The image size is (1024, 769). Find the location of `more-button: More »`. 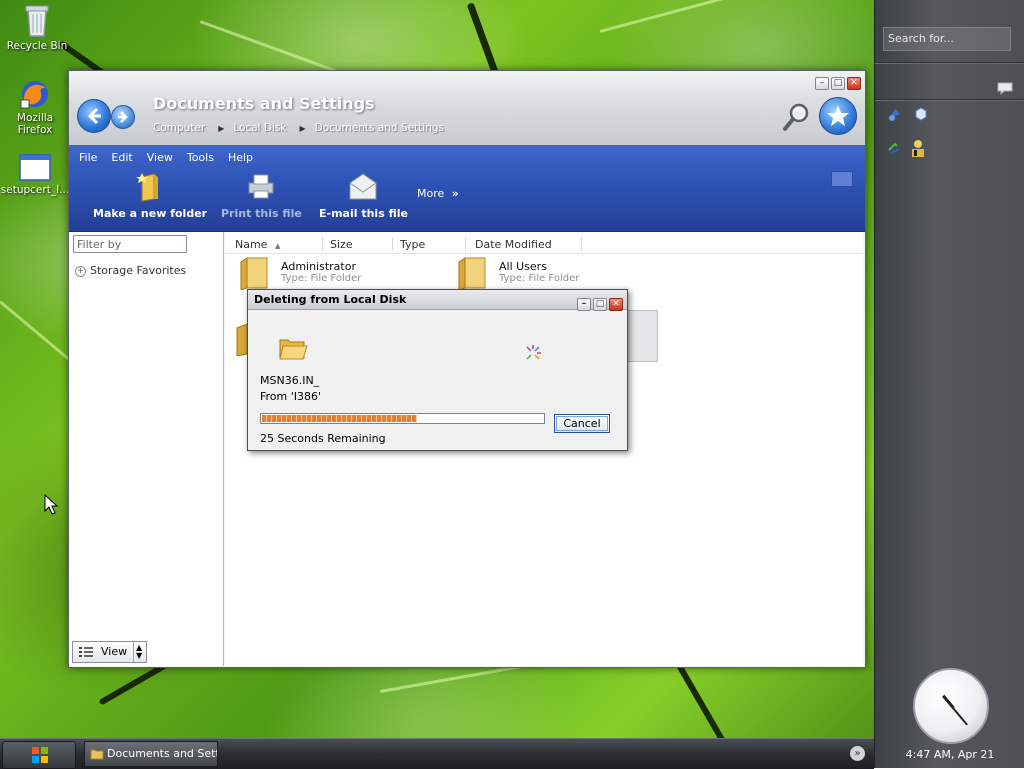

more-button: More » is located at coordinates (438, 193).